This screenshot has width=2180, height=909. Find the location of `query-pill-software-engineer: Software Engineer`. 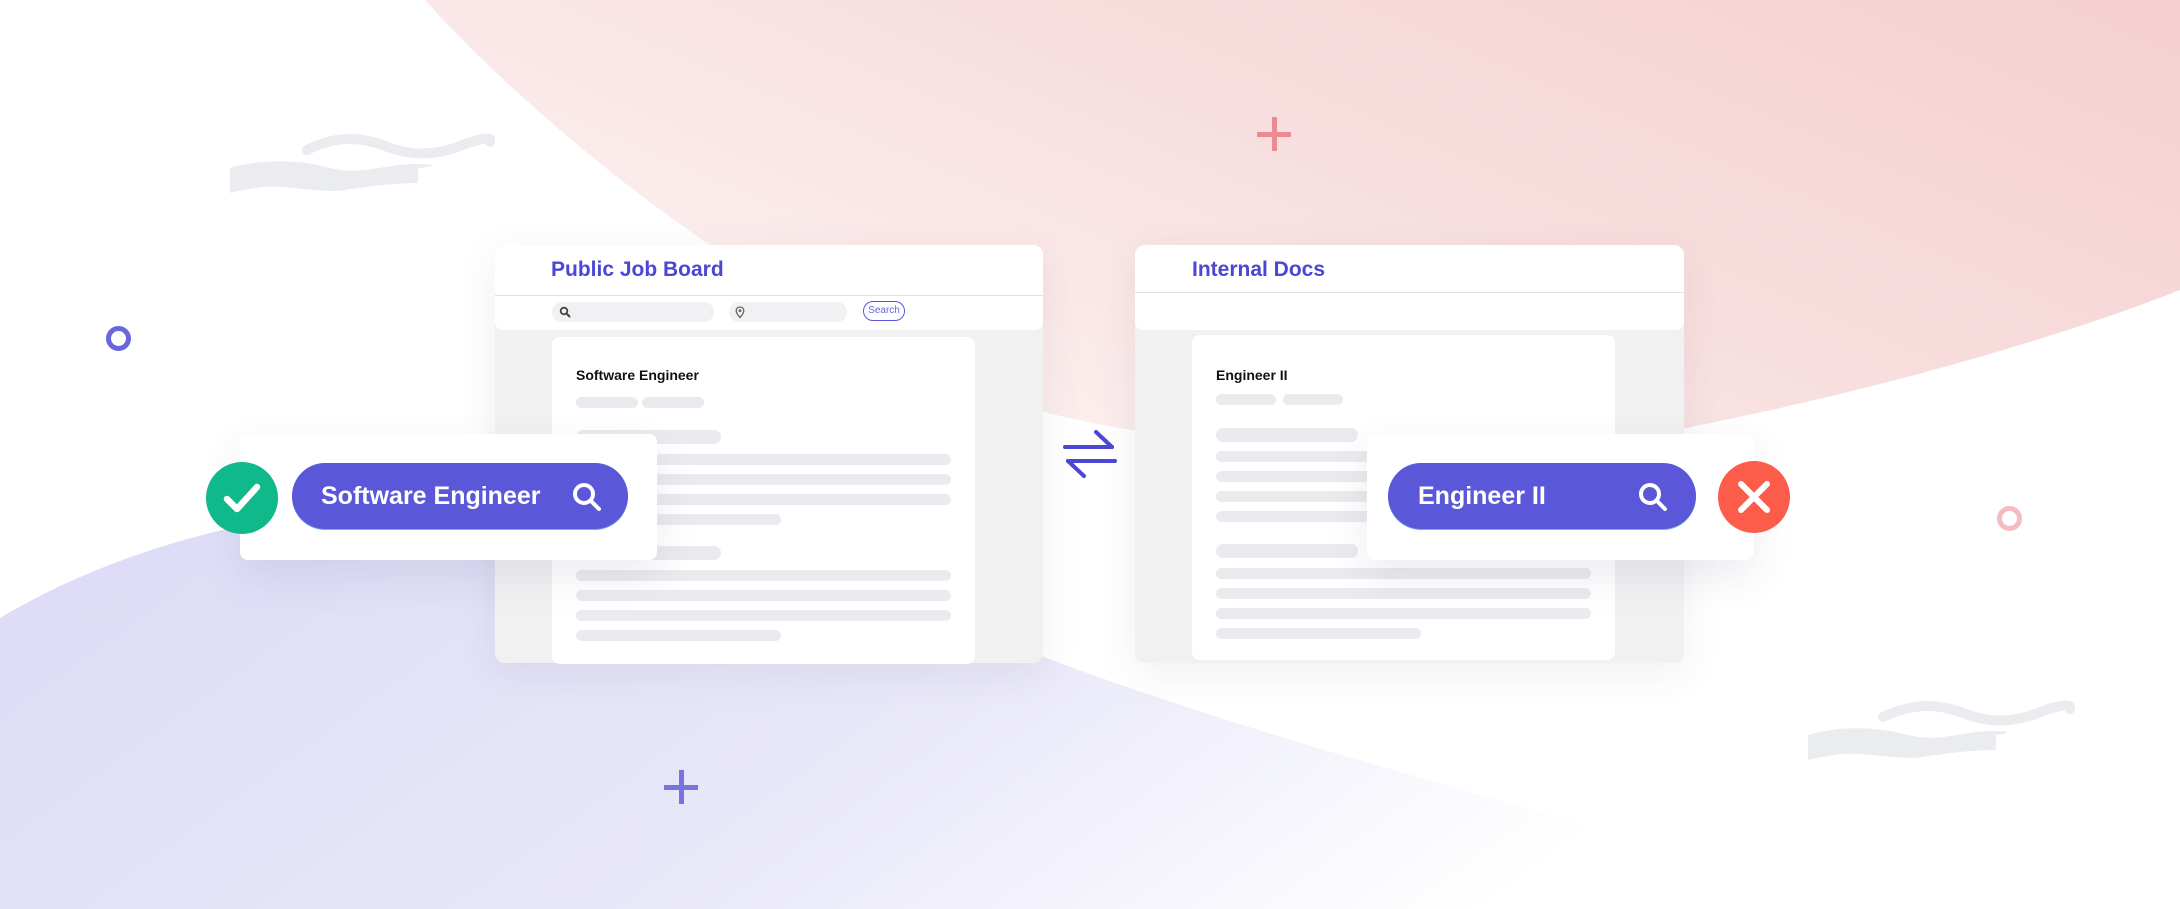

query-pill-software-engineer: Software Engineer is located at coordinates (460, 496).